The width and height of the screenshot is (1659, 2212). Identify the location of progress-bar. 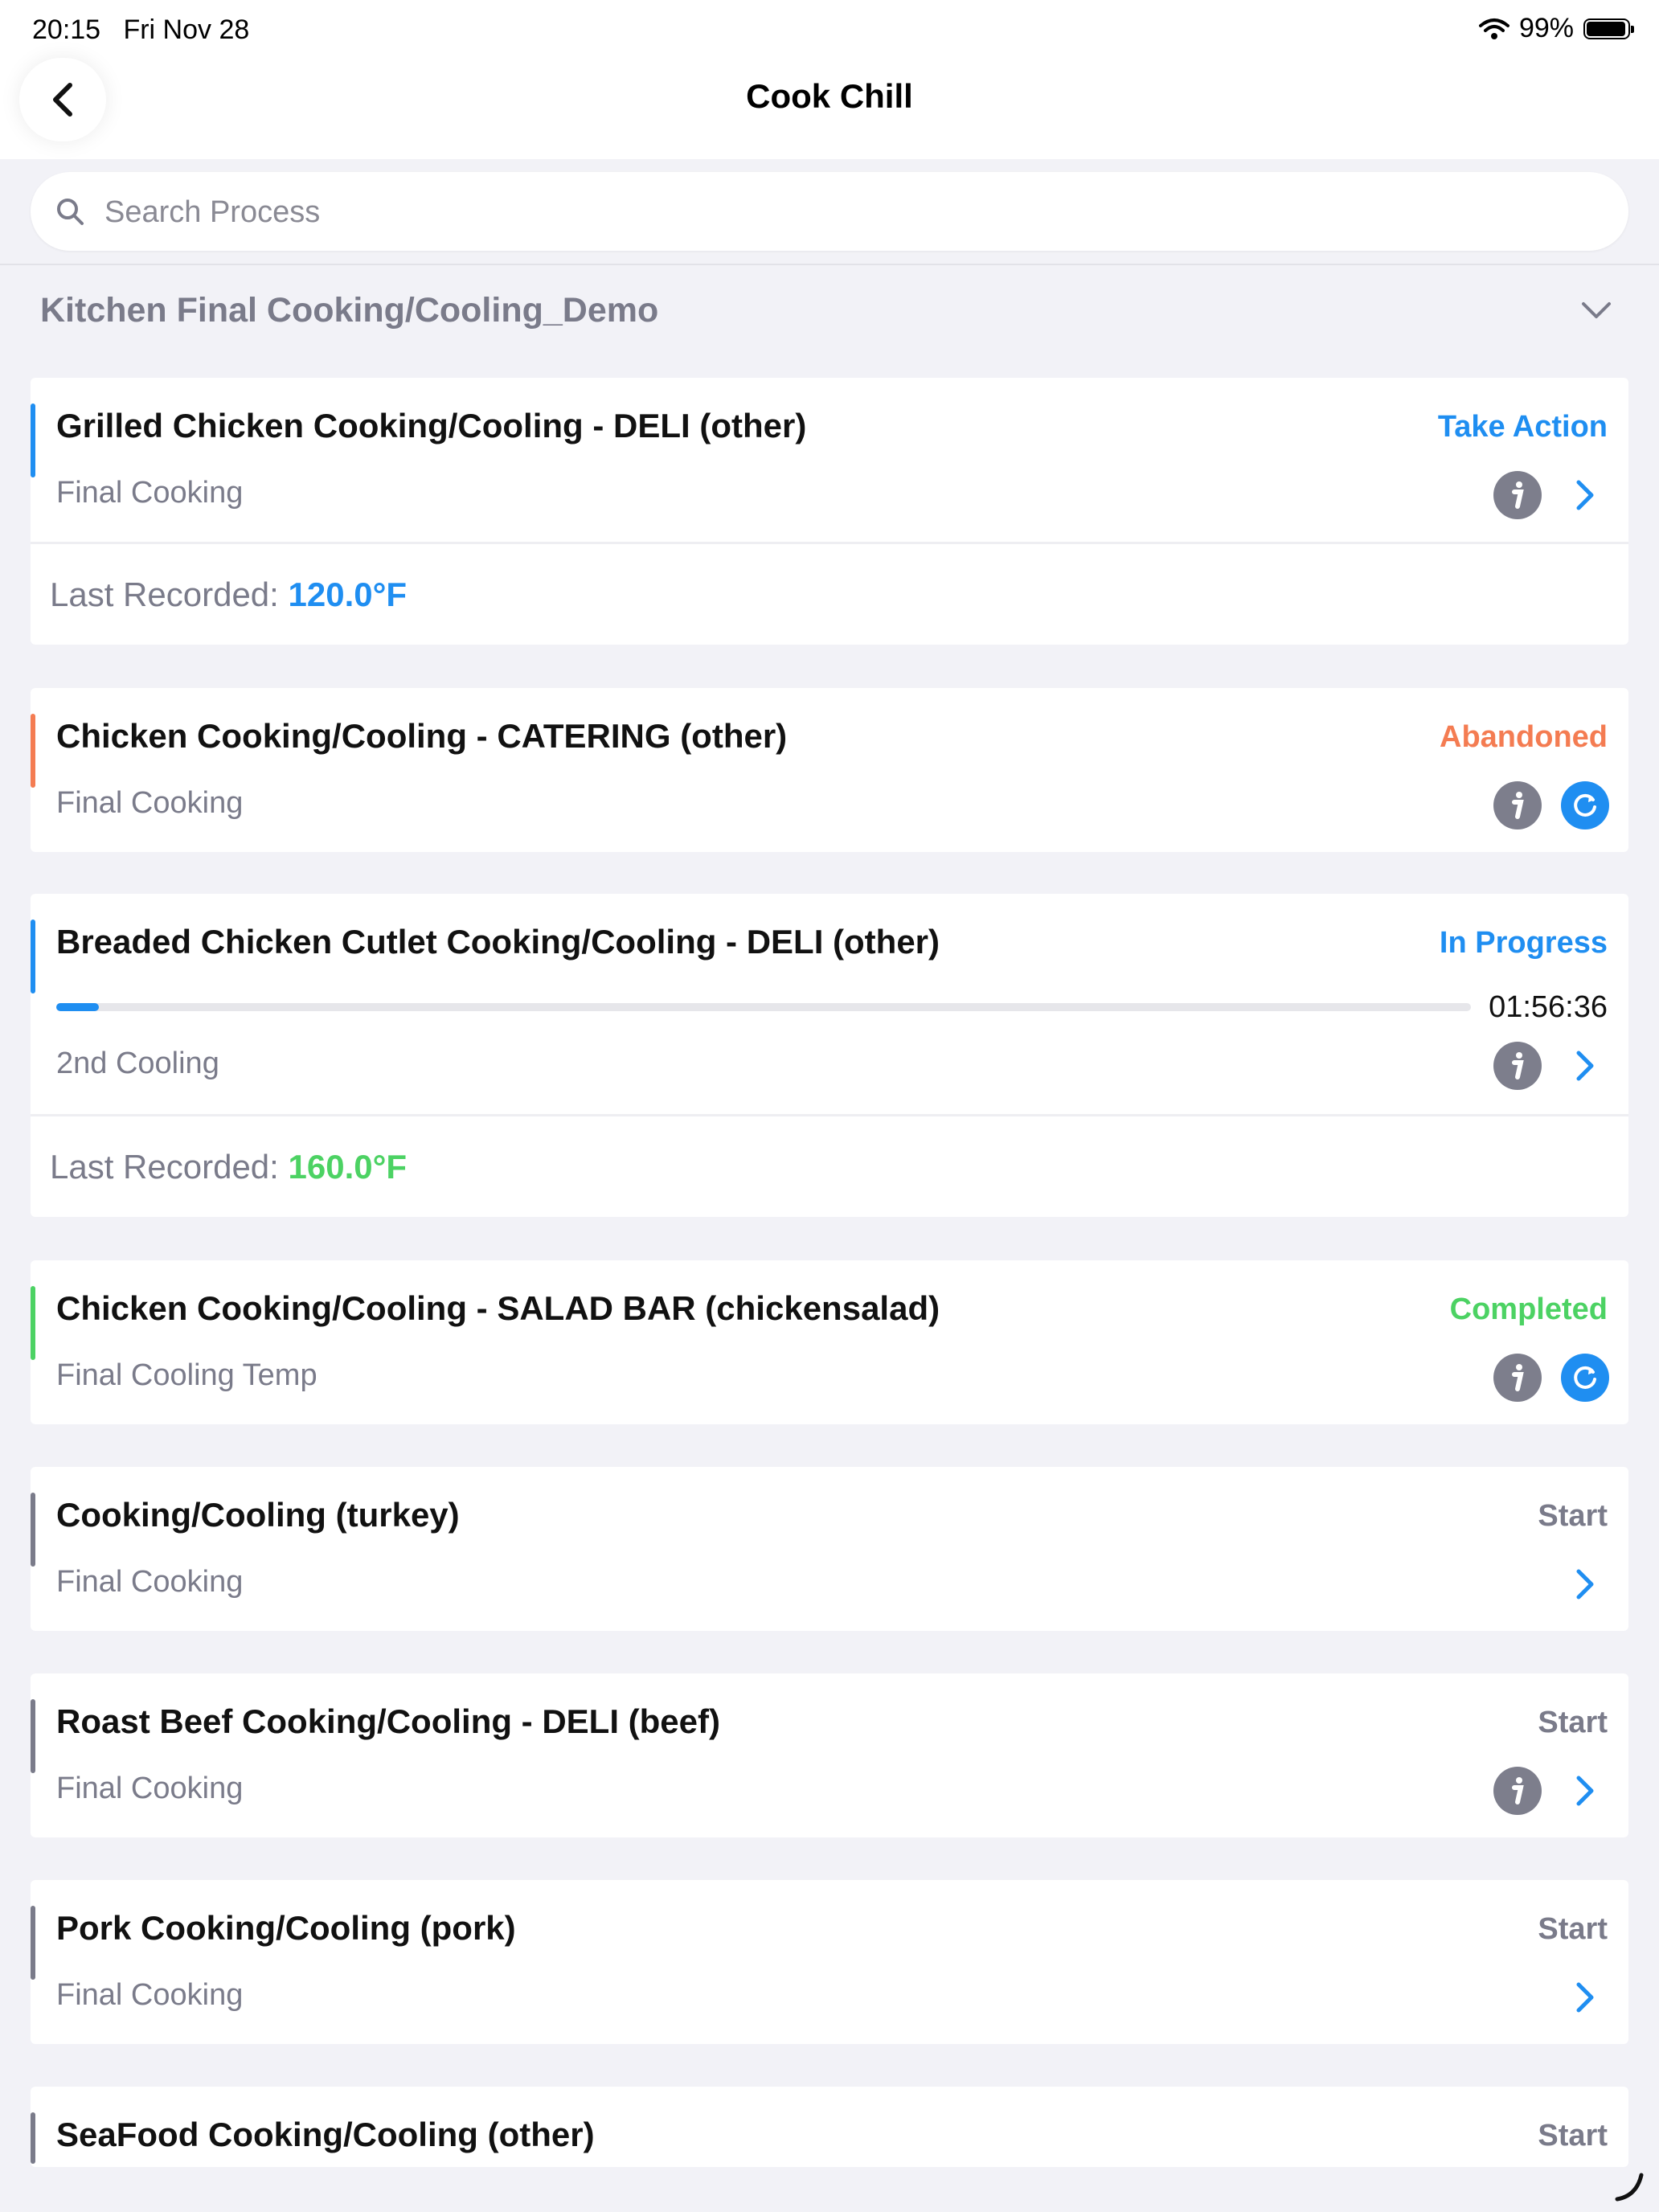
(763, 1007).